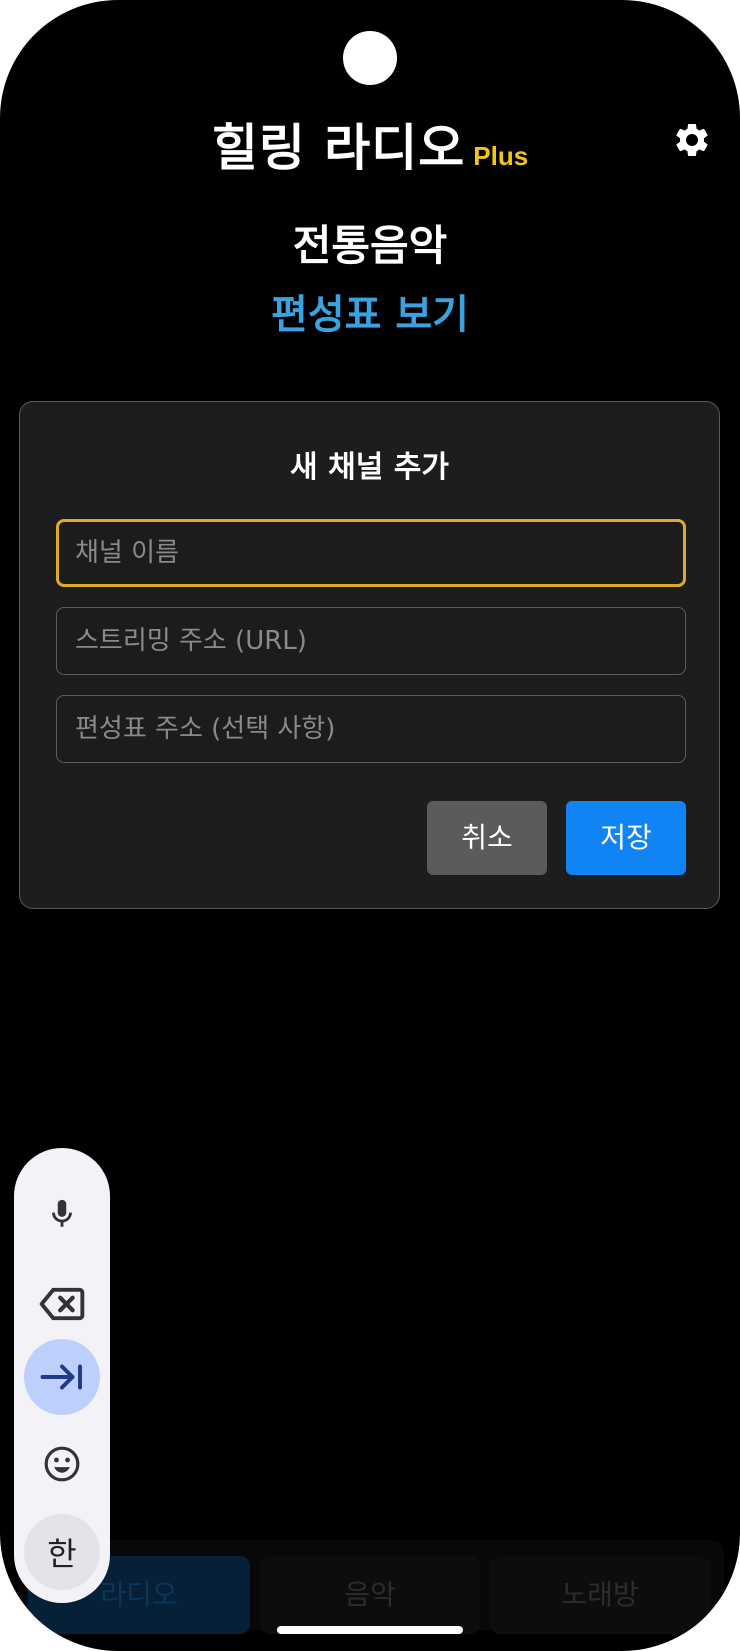  I want to click on tab-icon, so click(61, 1377).